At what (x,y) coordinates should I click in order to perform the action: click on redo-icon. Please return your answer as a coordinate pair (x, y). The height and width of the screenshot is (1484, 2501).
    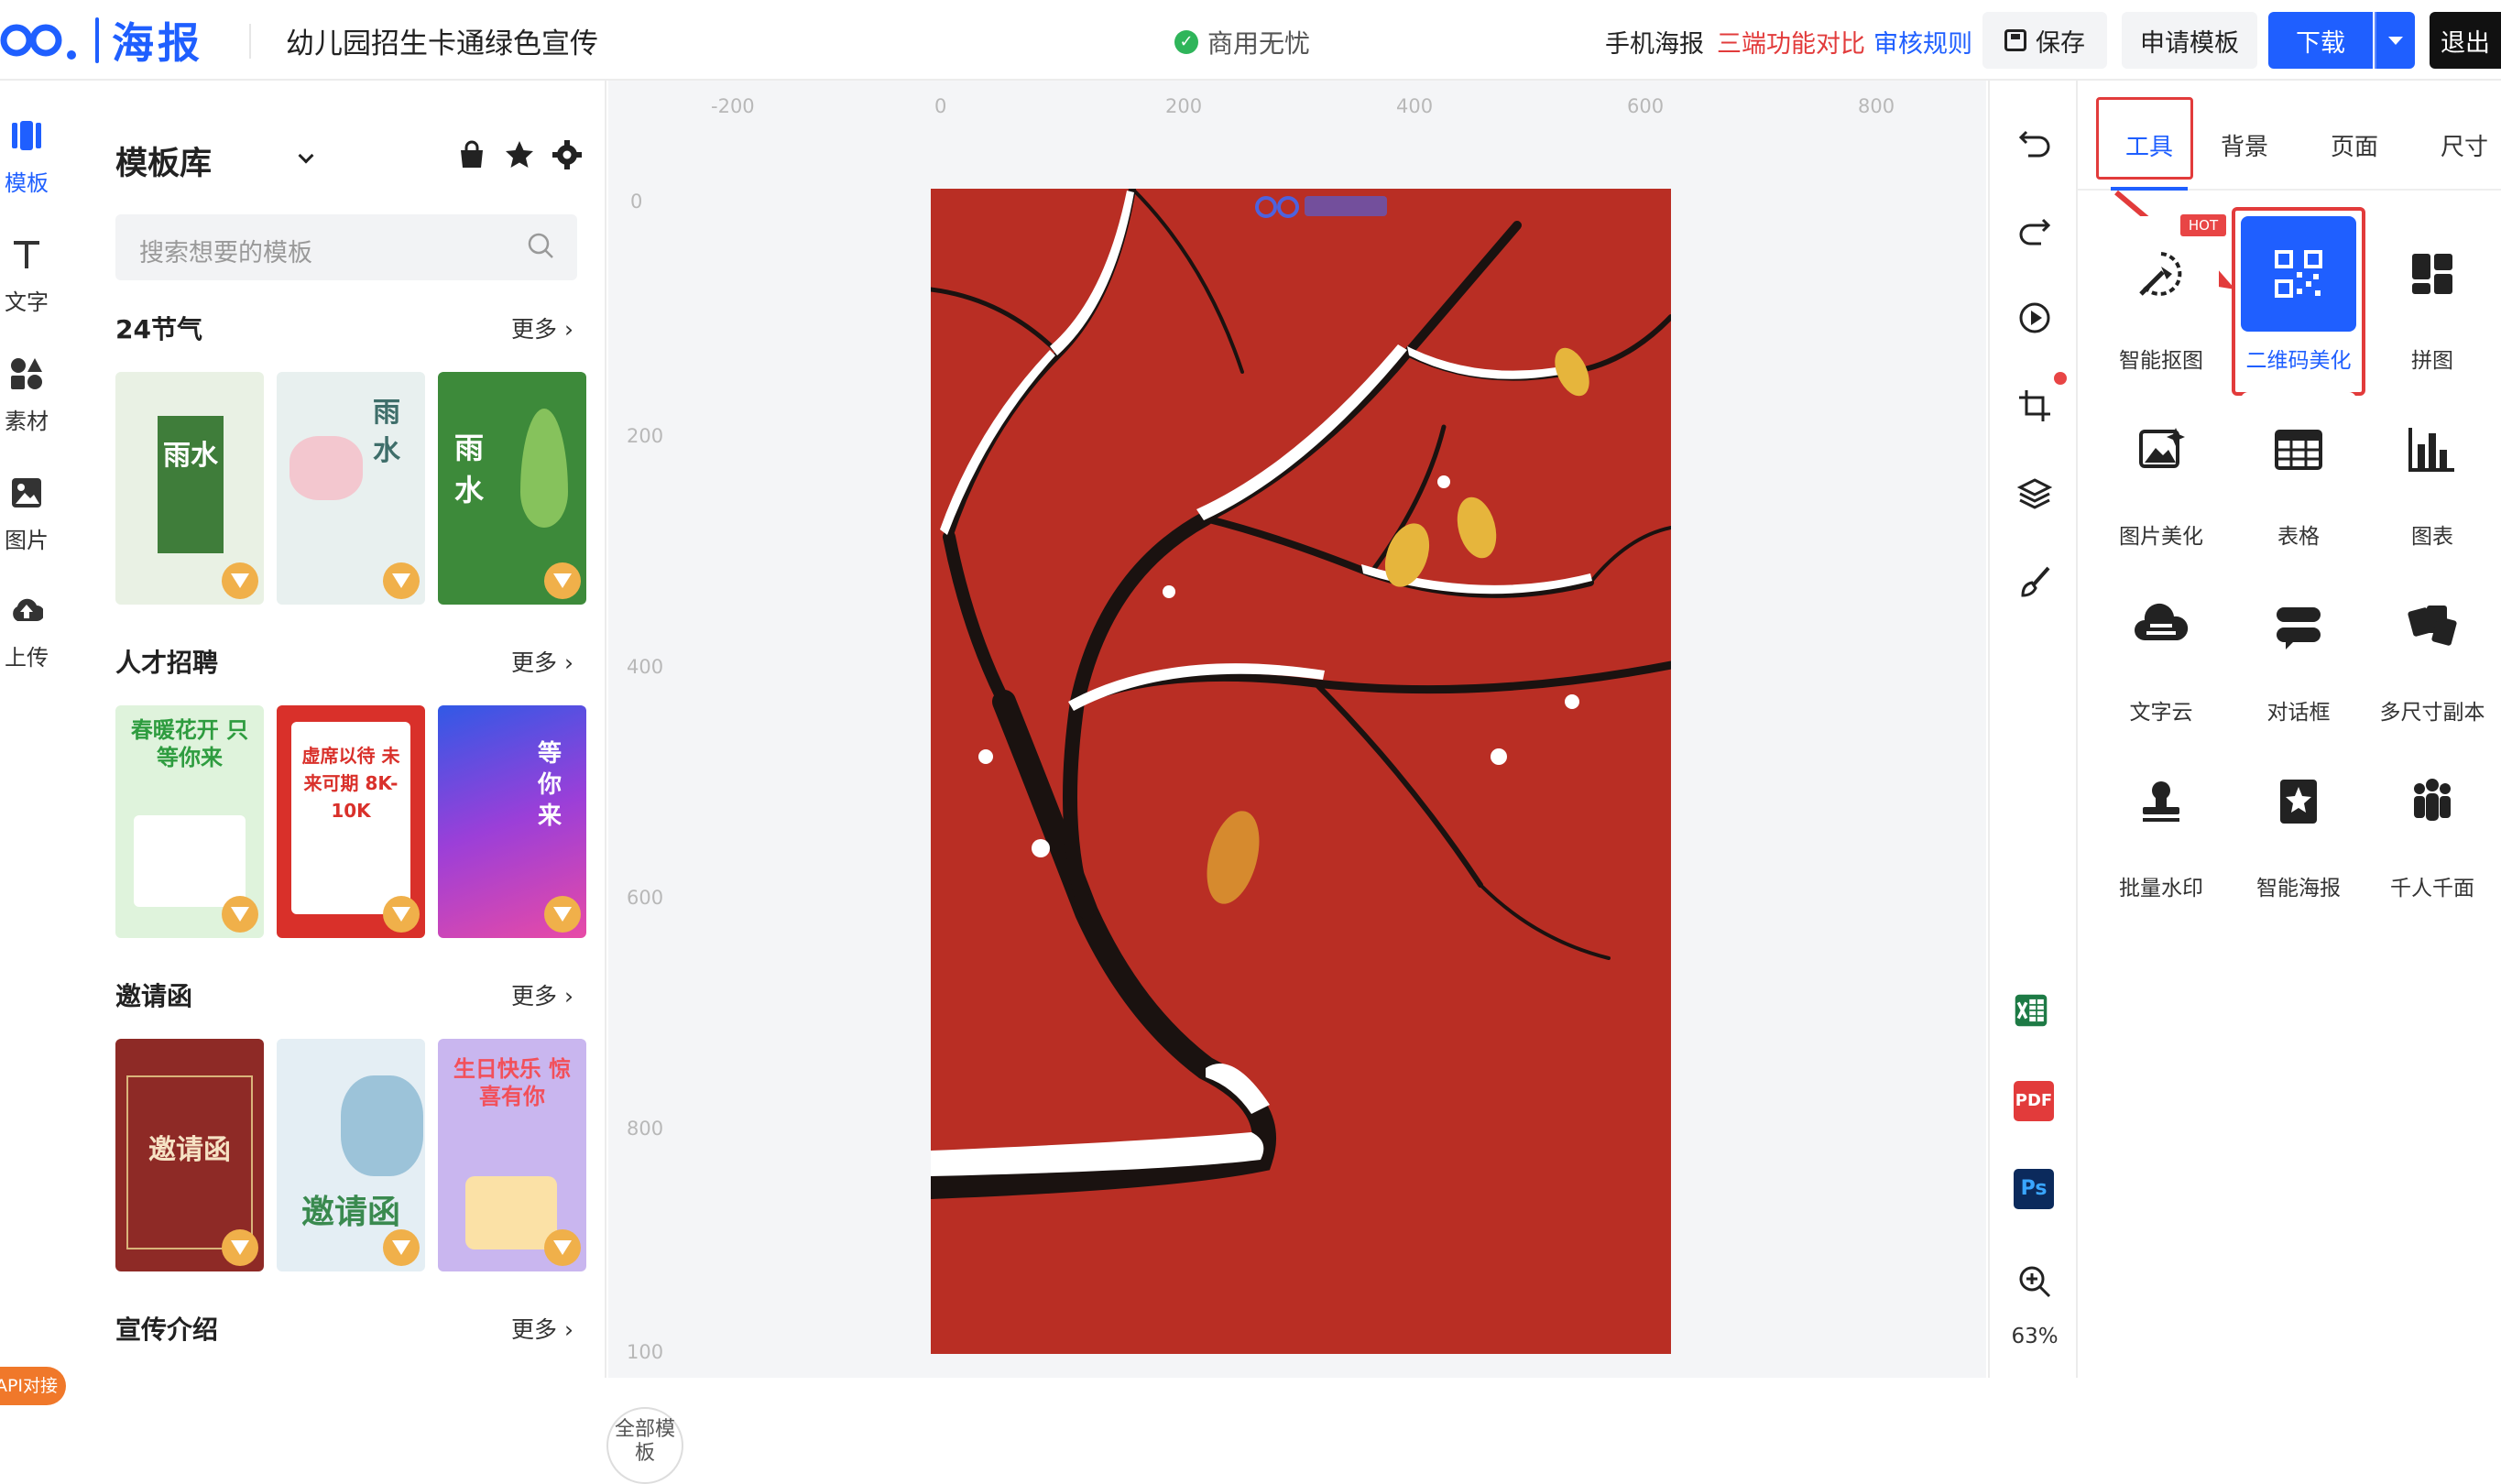
    Looking at the image, I should click on (2034, 230).